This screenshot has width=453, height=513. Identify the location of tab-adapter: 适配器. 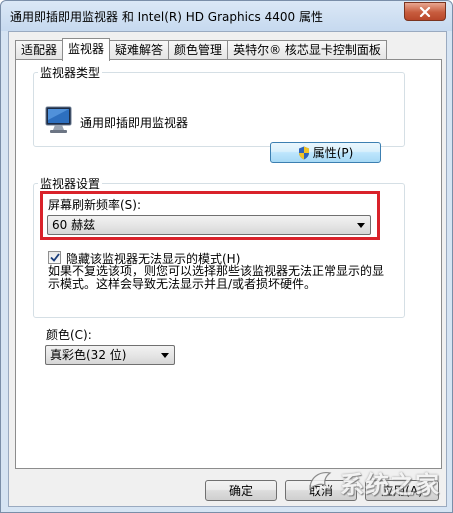
(39, 50).